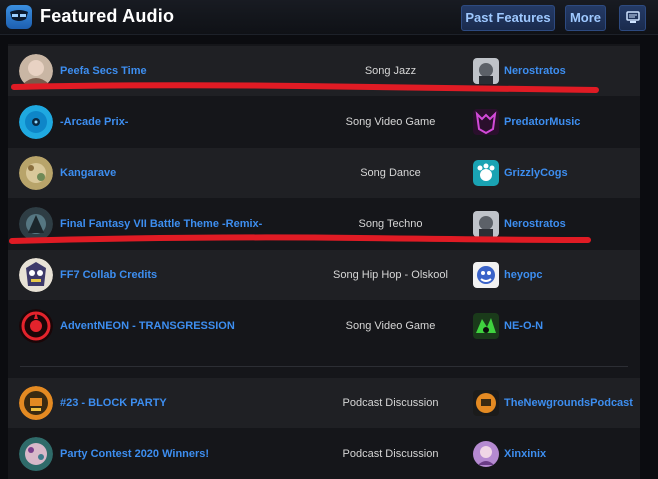  I want to click on more-button: More, so click(585, 18).